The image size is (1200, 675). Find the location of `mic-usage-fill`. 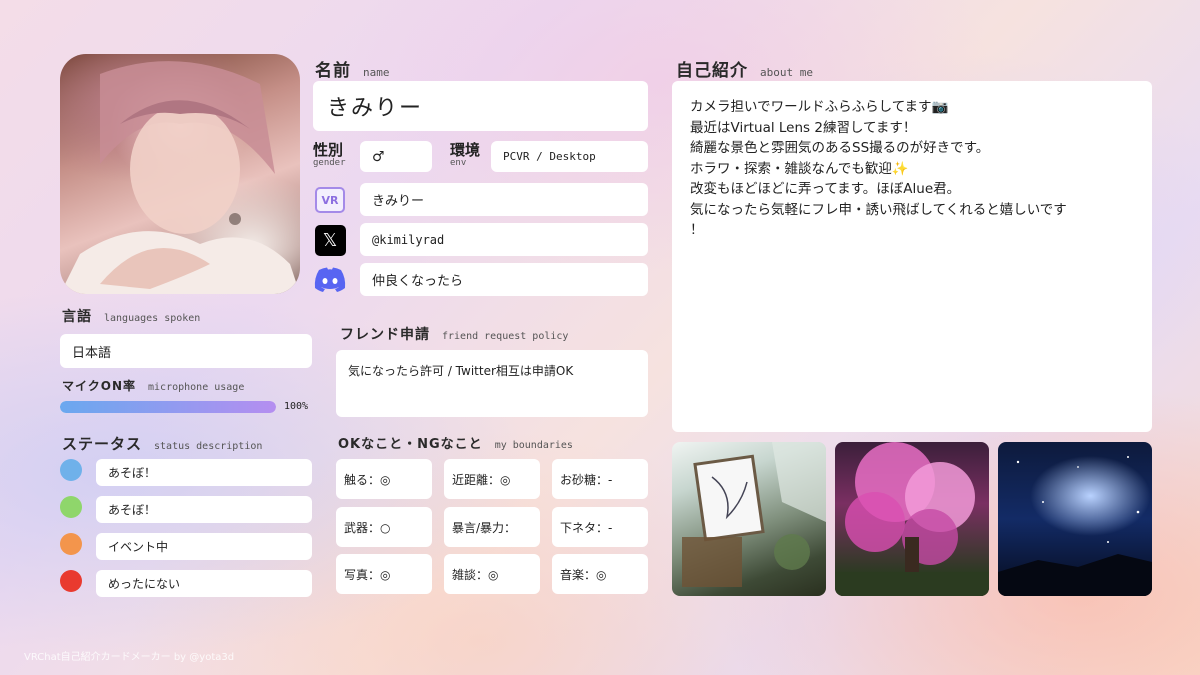

mic-usage-fill is located at coordinates (168, 407).